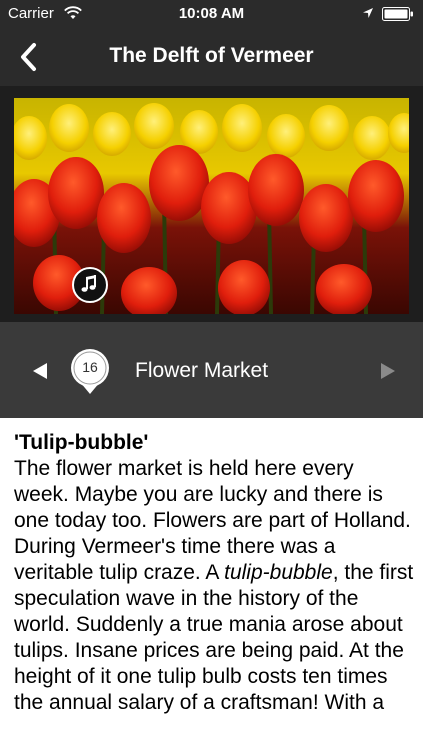 This screenshot has height=750, width=423. I want to click on stop-navigation-bar: 16 Flower Market, so click(211, 370).